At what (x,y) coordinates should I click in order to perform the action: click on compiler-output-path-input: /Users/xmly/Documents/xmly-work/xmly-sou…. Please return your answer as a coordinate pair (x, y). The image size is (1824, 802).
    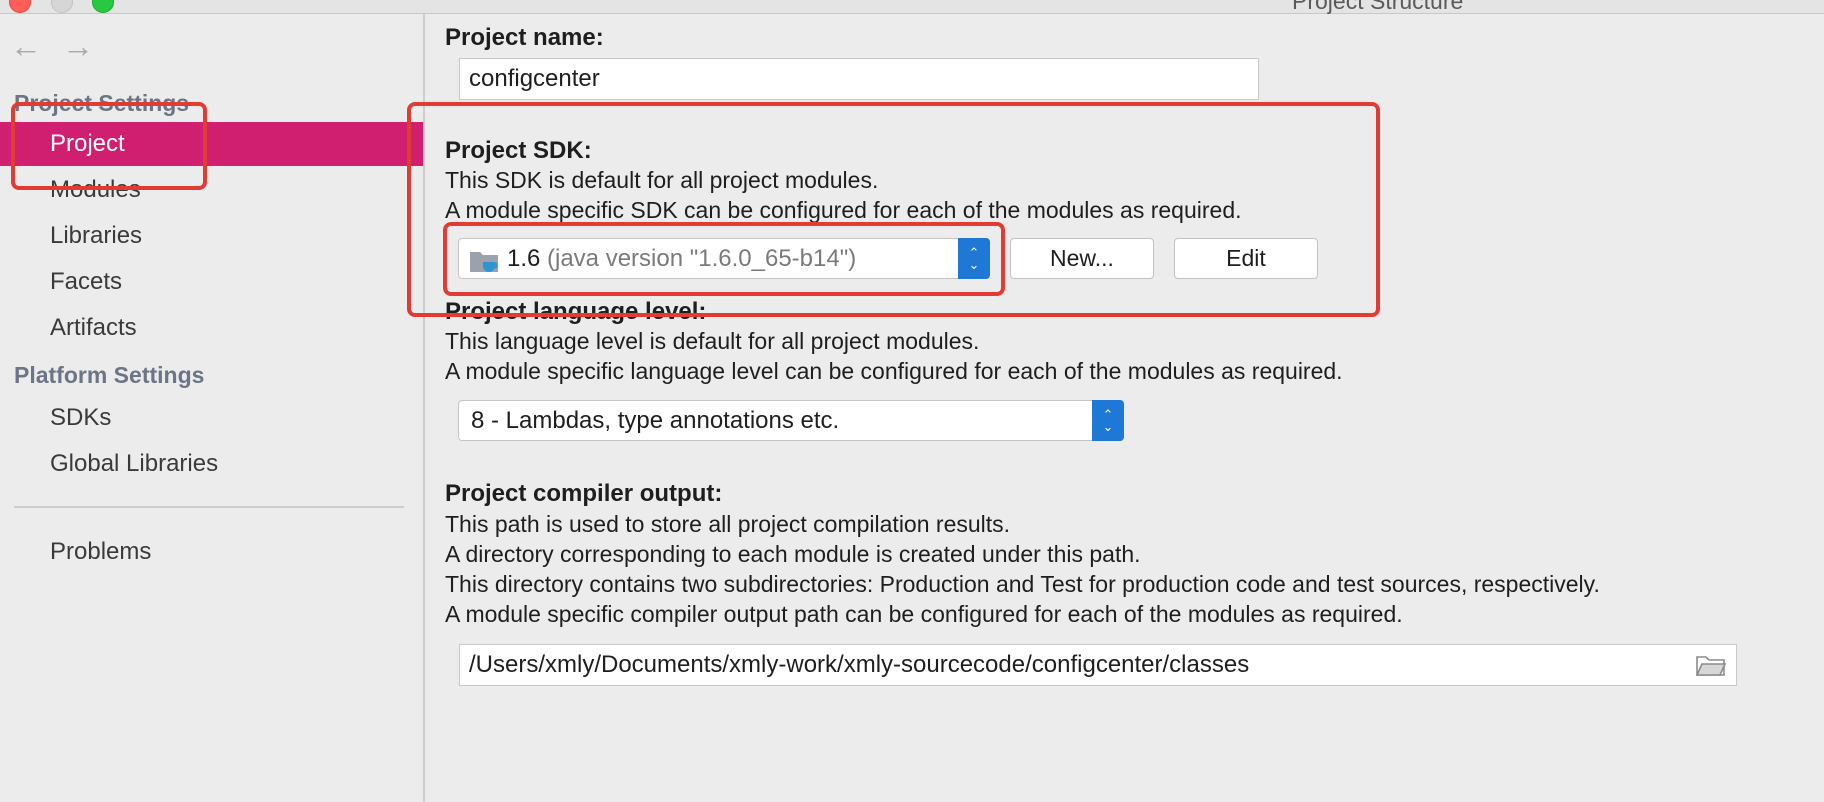
    Looking at the image, I should click on (1098, 665).